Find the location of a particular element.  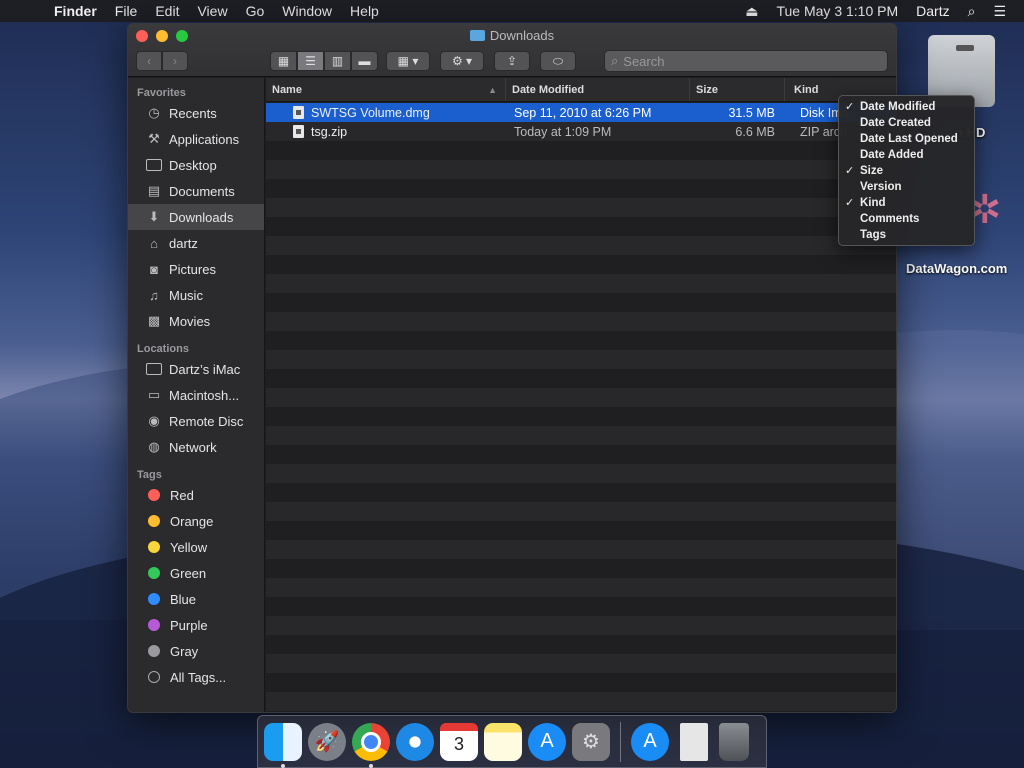

all-tags-icon is located at coordinates (154, 677).